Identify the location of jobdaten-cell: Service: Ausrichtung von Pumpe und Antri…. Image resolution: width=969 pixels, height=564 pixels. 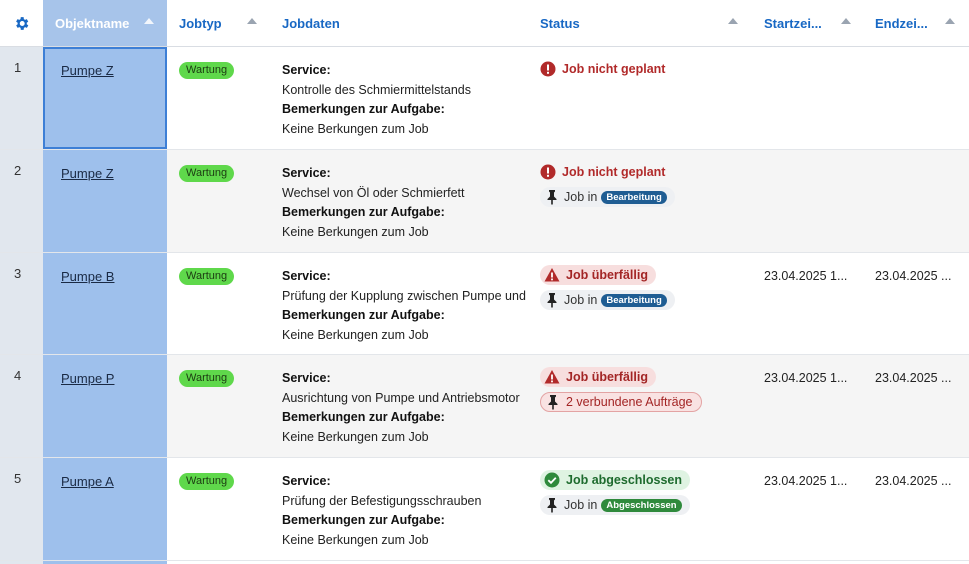
(405, 408).